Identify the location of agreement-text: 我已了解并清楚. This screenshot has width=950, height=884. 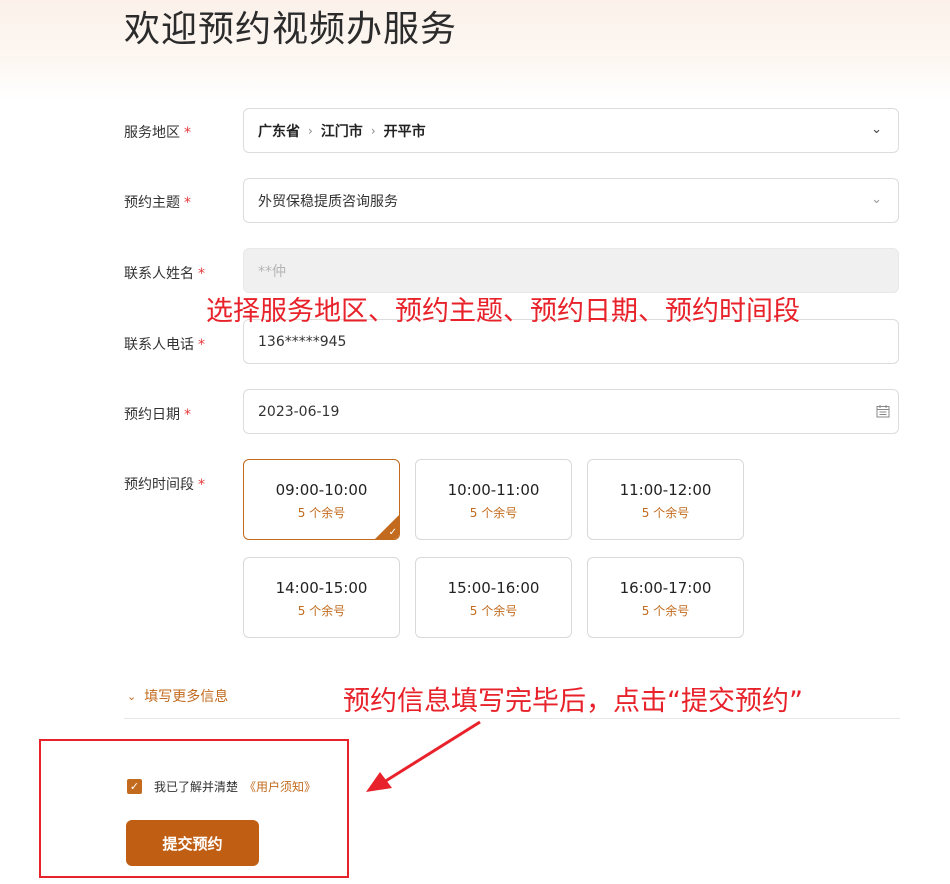
(196, 787).